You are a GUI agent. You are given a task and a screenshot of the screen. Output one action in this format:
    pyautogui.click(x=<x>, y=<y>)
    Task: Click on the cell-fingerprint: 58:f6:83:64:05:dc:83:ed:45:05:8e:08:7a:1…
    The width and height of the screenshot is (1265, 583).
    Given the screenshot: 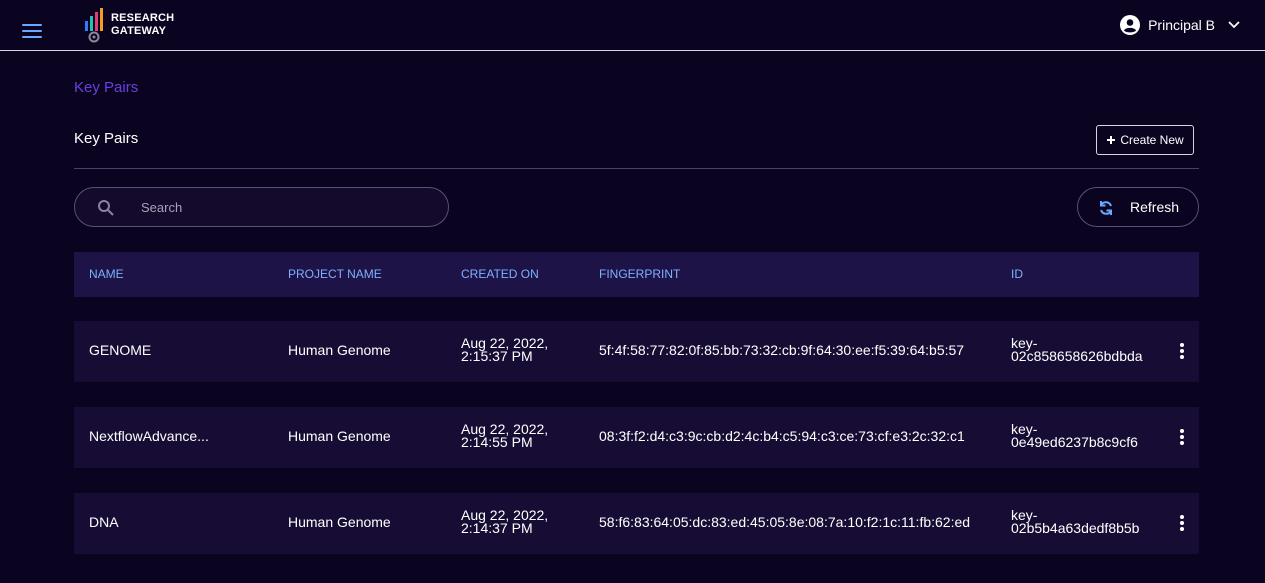 What is the action you would take?
    pyautogui.click(x=785, y=522)
    